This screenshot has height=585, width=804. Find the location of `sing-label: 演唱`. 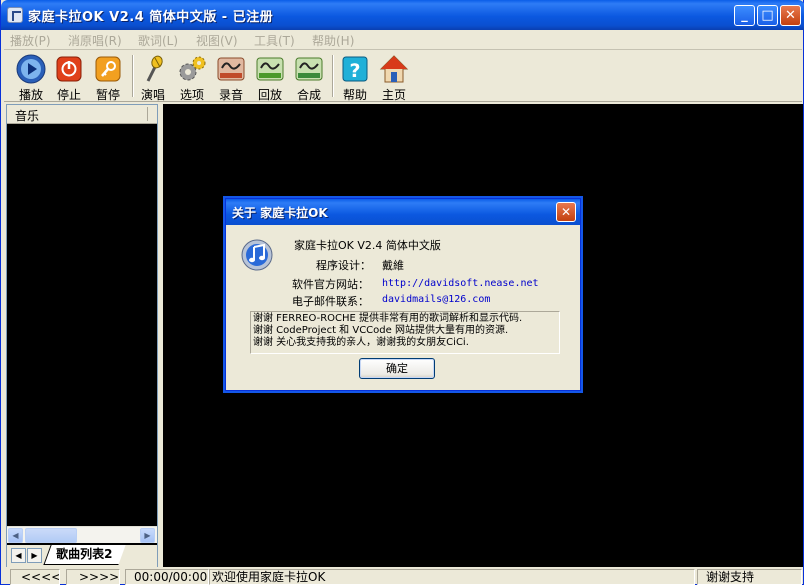

sing-label: 演唱 is located at coordinates (152, 95).